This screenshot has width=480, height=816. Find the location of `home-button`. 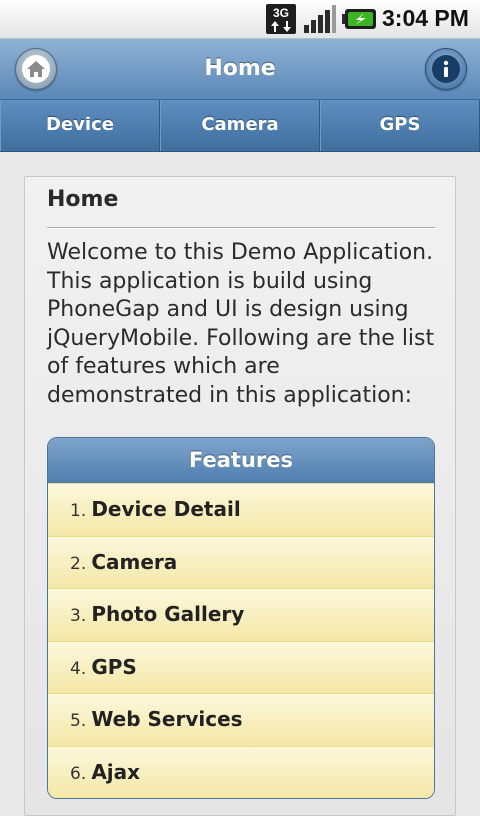

home-button is located at coordinates (36, 69).